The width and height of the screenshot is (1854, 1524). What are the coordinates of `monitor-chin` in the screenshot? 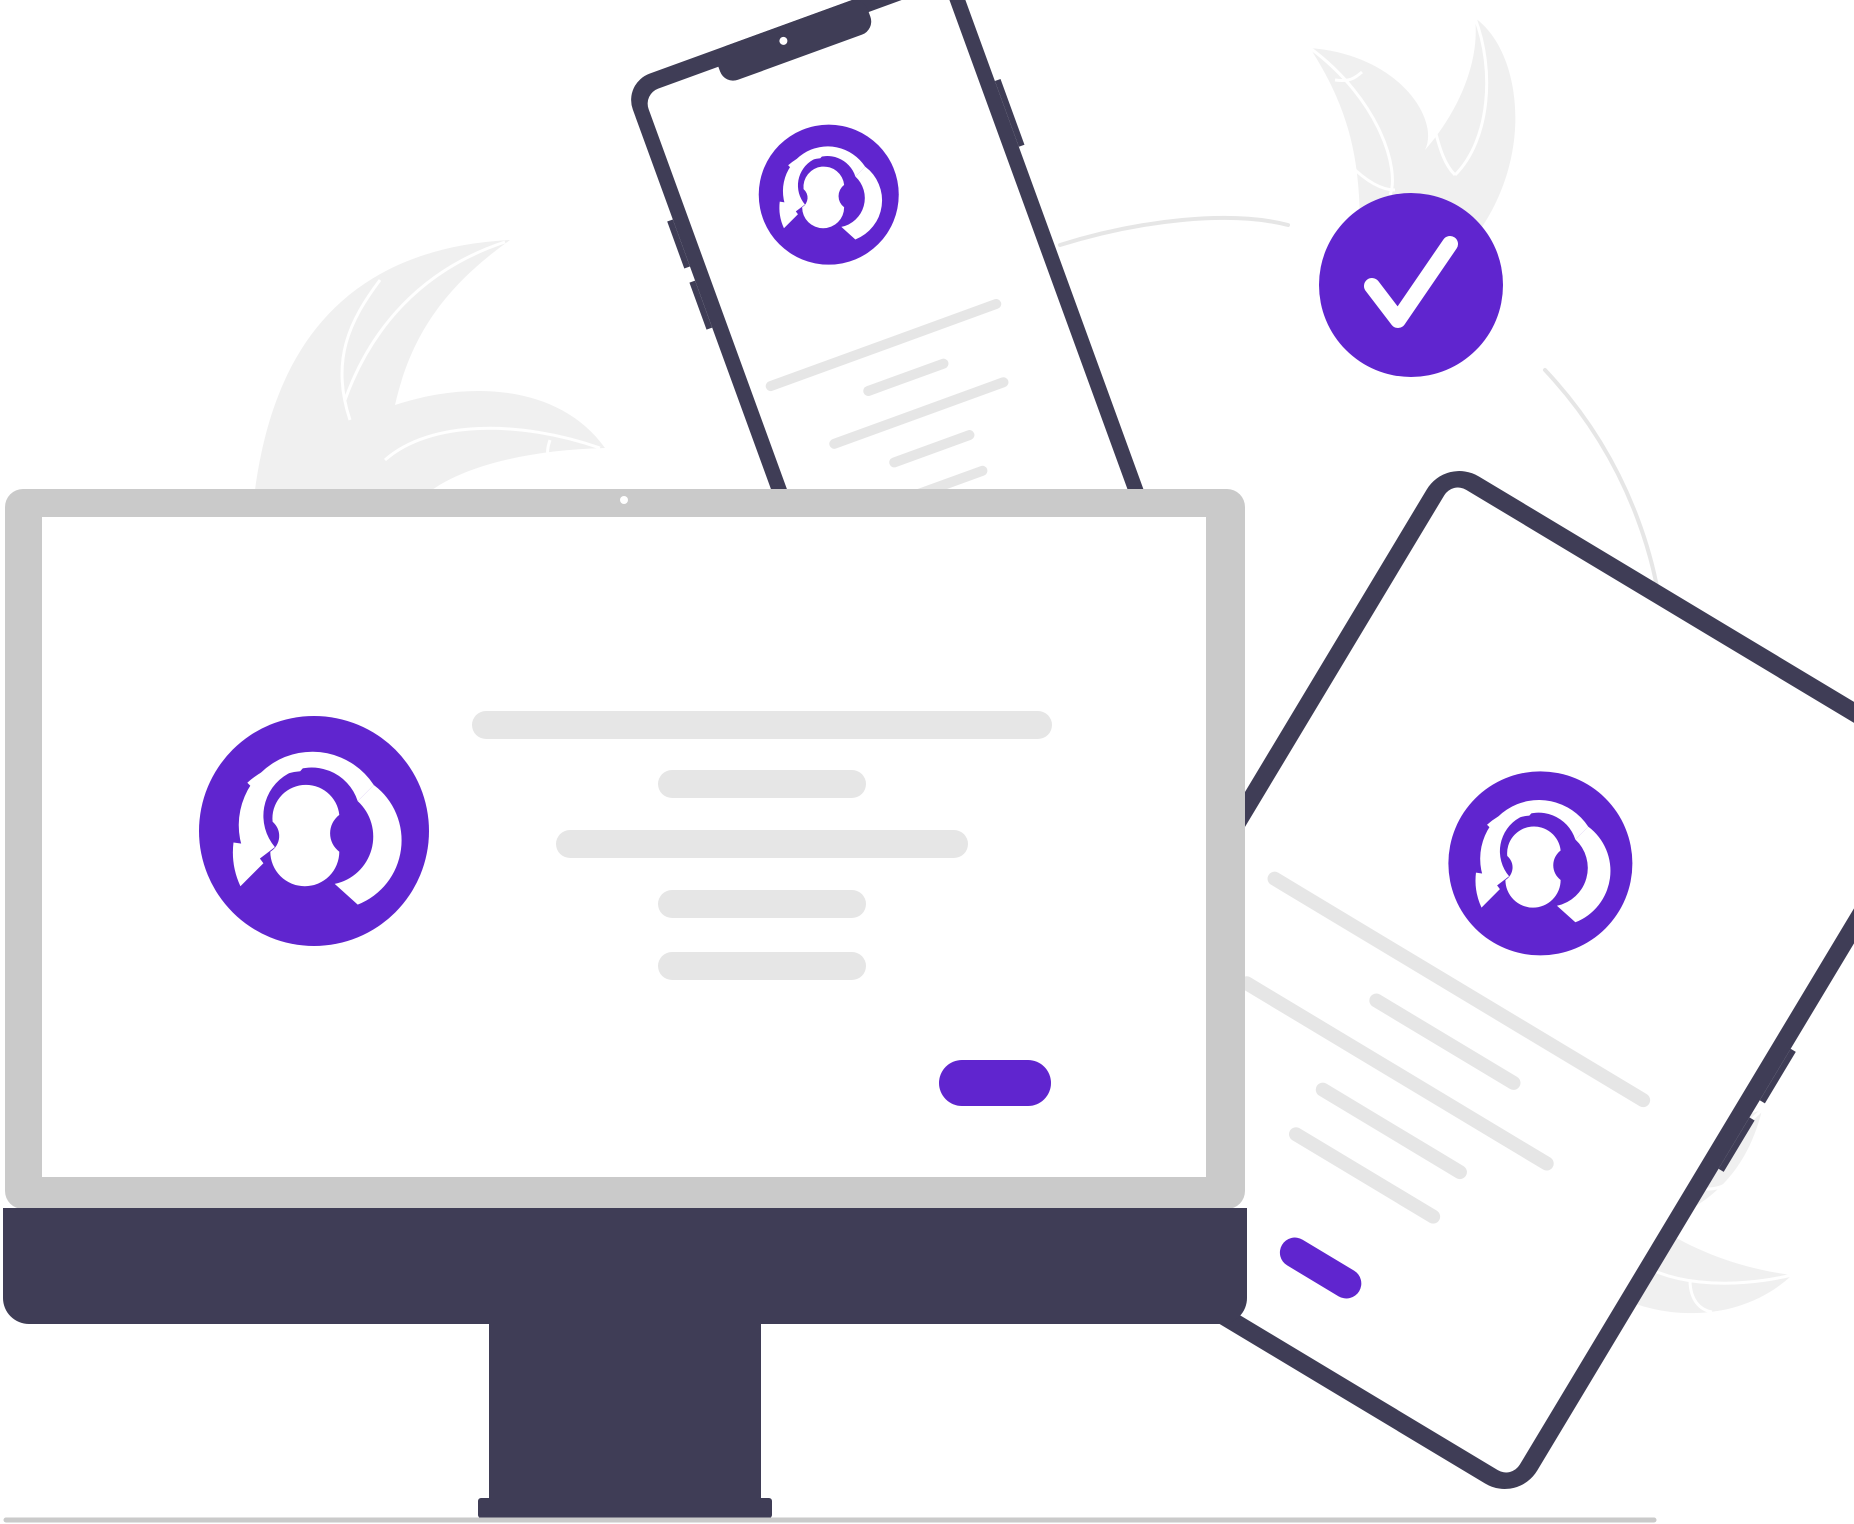 It's located at (625, 1266).